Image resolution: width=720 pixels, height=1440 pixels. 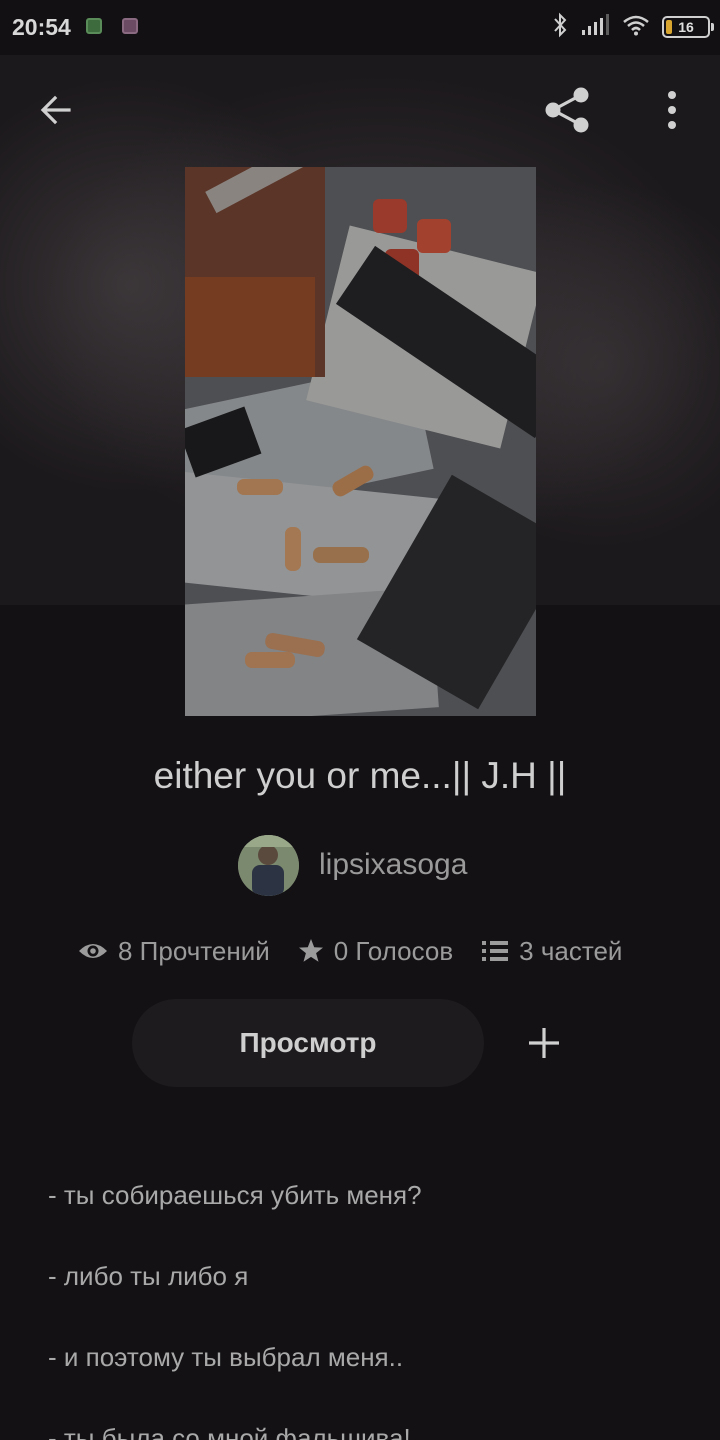 I want to click on story-stats: 8 Прочтений 0 Голосов 3 частей, so click(x=350, y=951).